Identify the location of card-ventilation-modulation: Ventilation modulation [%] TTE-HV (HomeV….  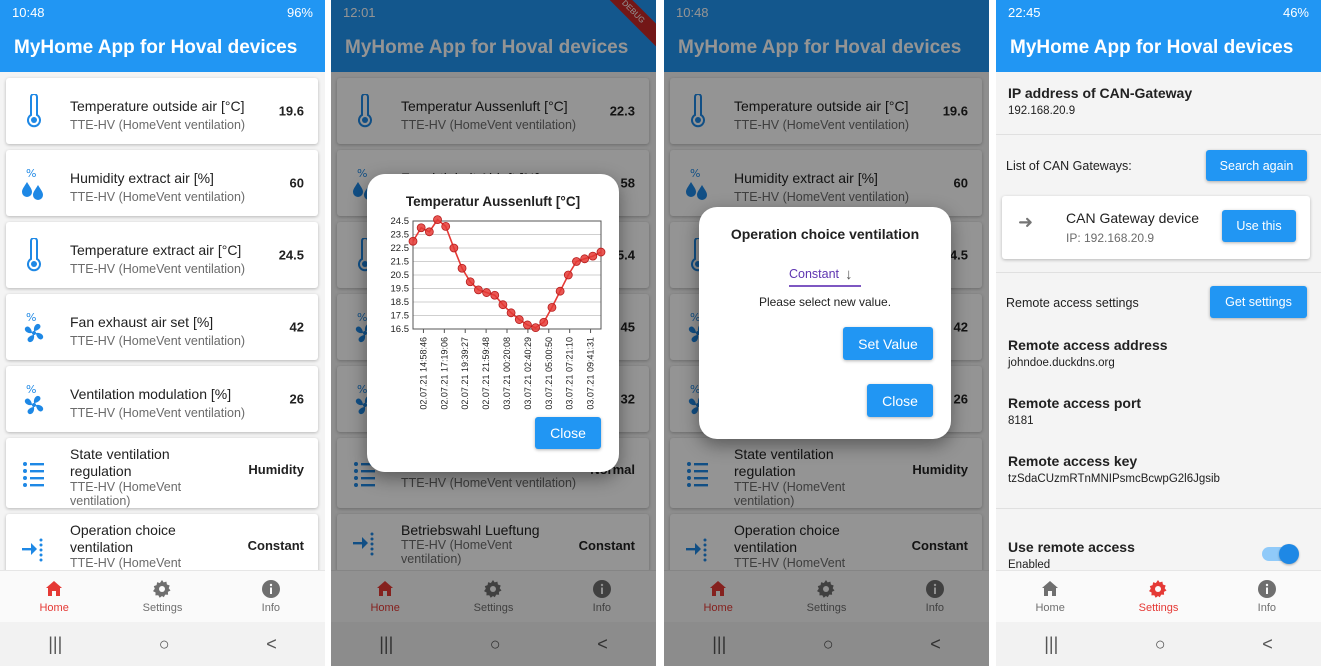
(162, 399).